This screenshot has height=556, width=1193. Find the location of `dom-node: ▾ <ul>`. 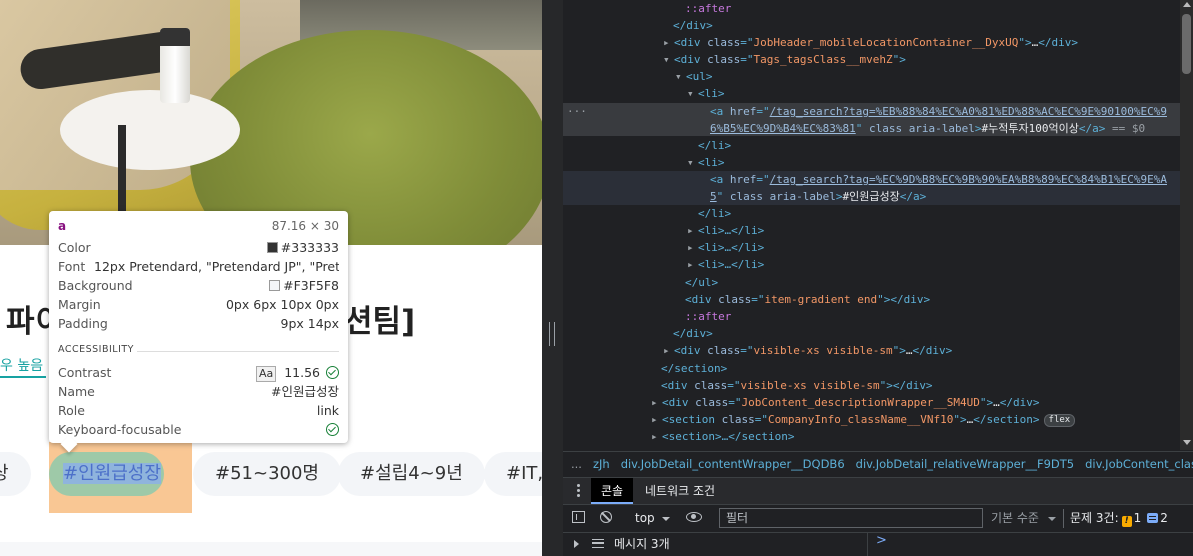

dom-node: ▾ <ul> is located at coordinates (694, 76).